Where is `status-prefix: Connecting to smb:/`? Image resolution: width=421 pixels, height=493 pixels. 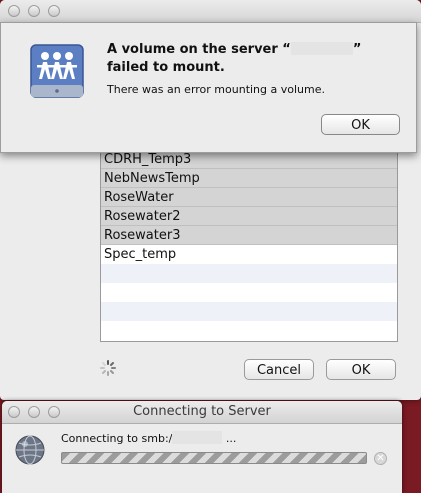
status-prefix: Connecting to smb:/ is located at coordinates (117, 438).